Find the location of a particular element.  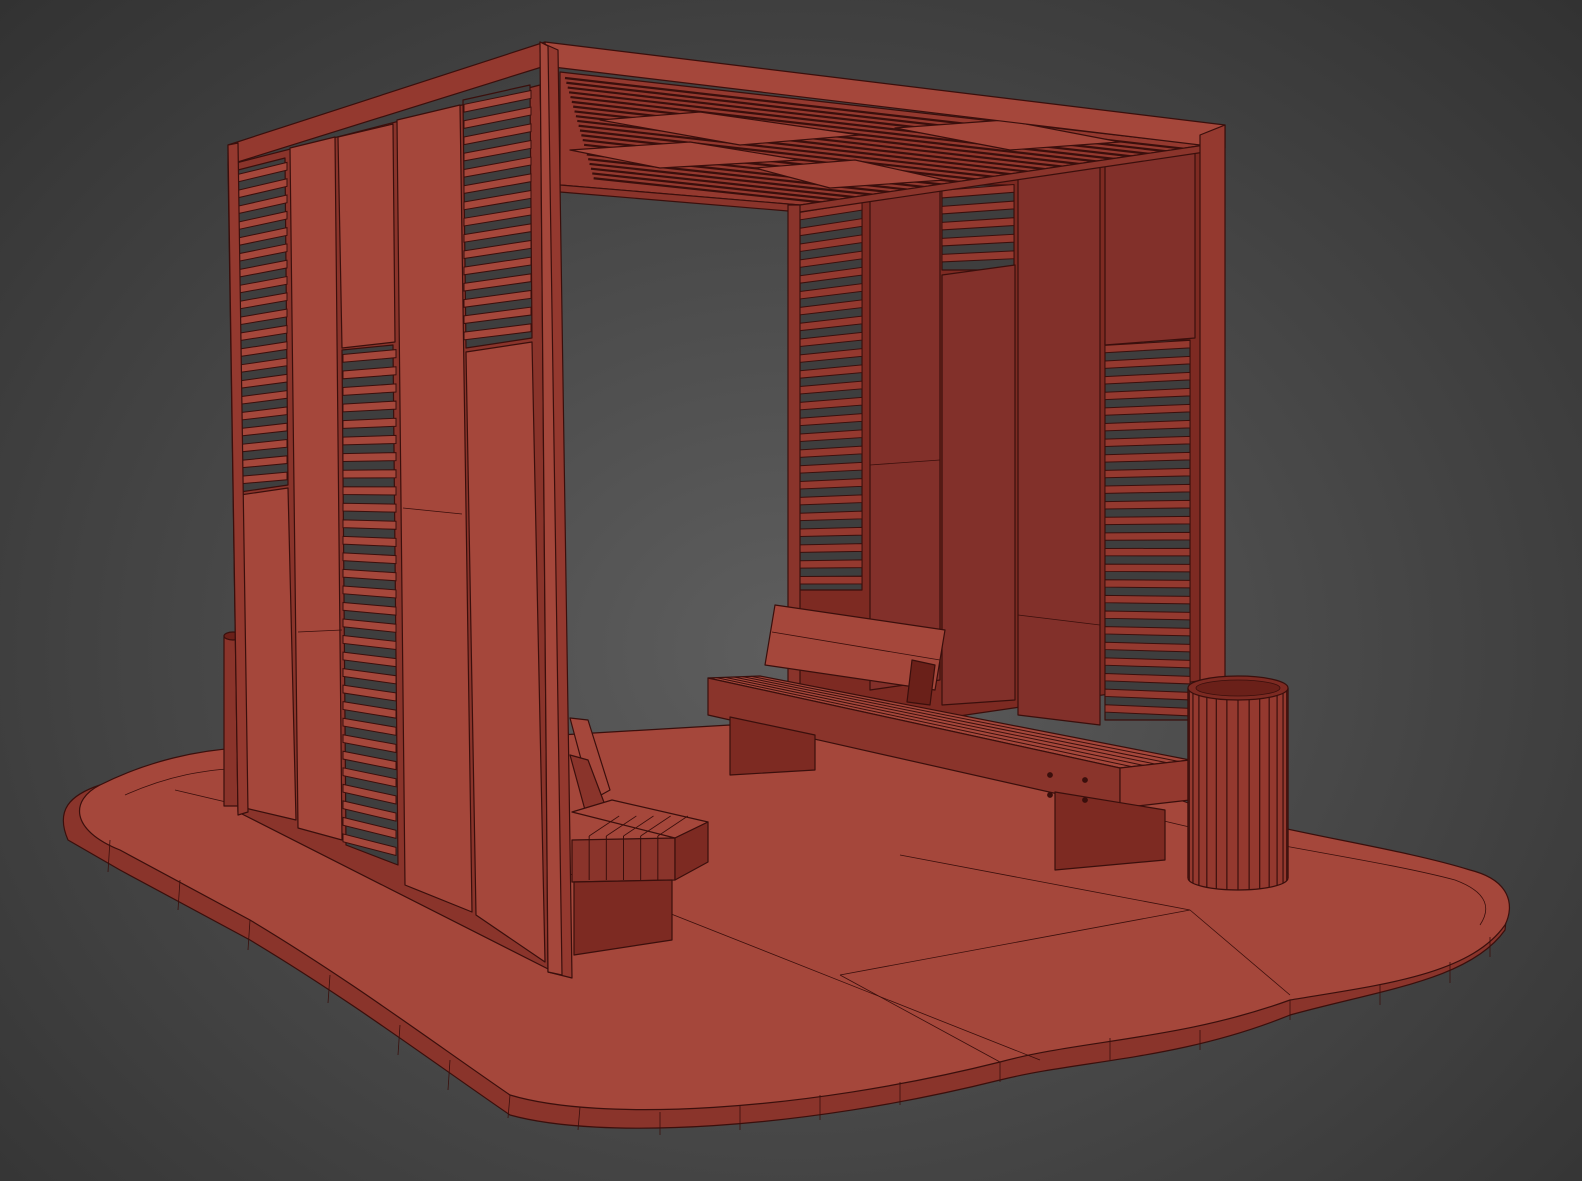

back-bench-seat-end is located at coordinates (1155, 784).